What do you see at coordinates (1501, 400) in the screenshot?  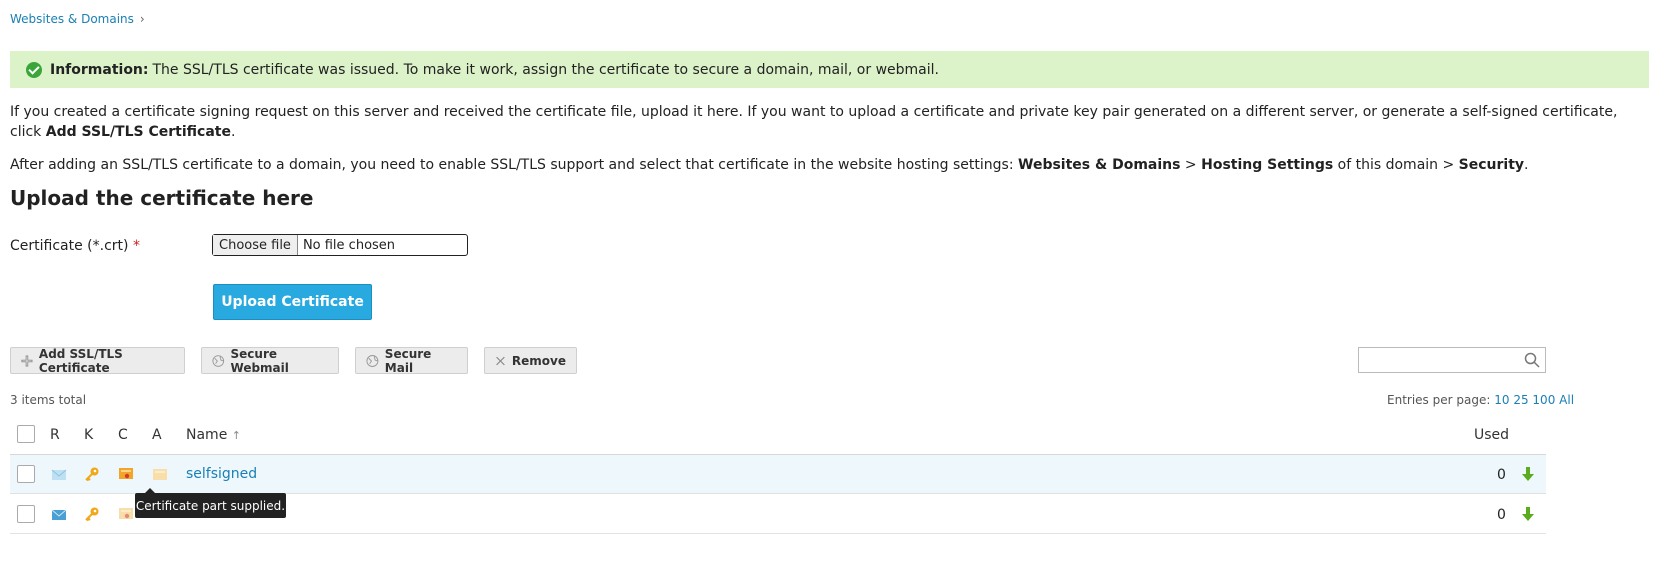 I see `entries-option-10: 10` at bounding box center [1501, 400].